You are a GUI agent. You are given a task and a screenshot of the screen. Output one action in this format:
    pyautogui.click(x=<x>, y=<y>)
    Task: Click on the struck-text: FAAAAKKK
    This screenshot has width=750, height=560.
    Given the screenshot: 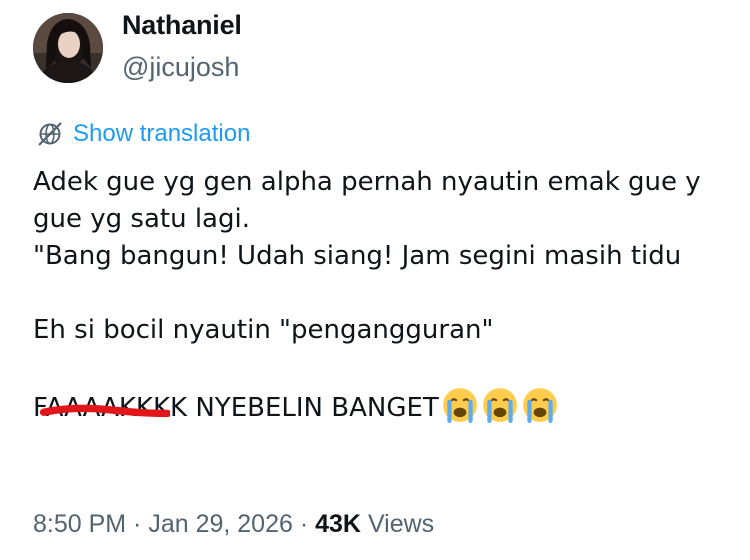 What is the action you would take?
    pyautogui.click(x=102, y=408)
    